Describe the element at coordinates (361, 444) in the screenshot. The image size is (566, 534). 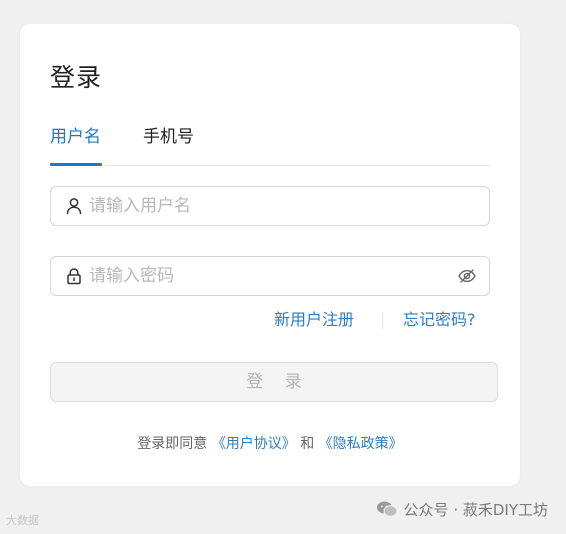
I see `privacy-policy-link: 《隐私政策》` at that location.